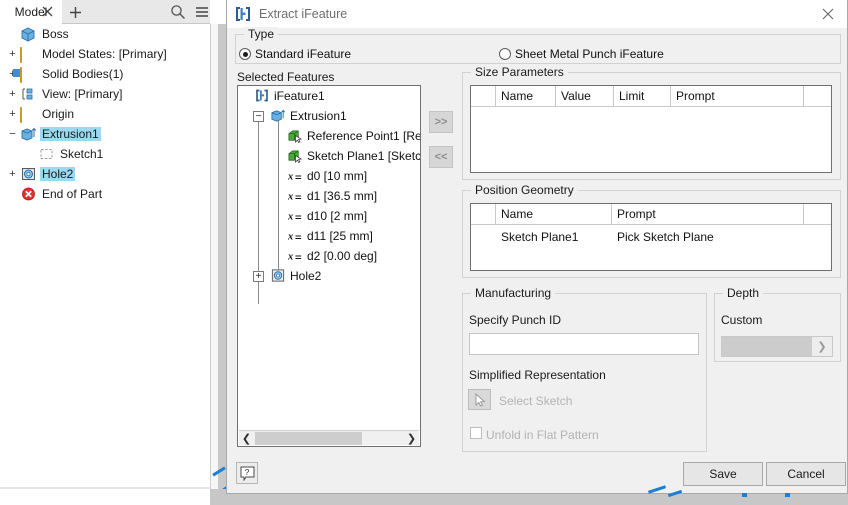 This screenshot has height=505, width=848. What do you see at coordinates (651, 129) in the screenshot?
I see `size-parameters-grid: Name Value Limit Prompt` at bounding box center [651, 129].